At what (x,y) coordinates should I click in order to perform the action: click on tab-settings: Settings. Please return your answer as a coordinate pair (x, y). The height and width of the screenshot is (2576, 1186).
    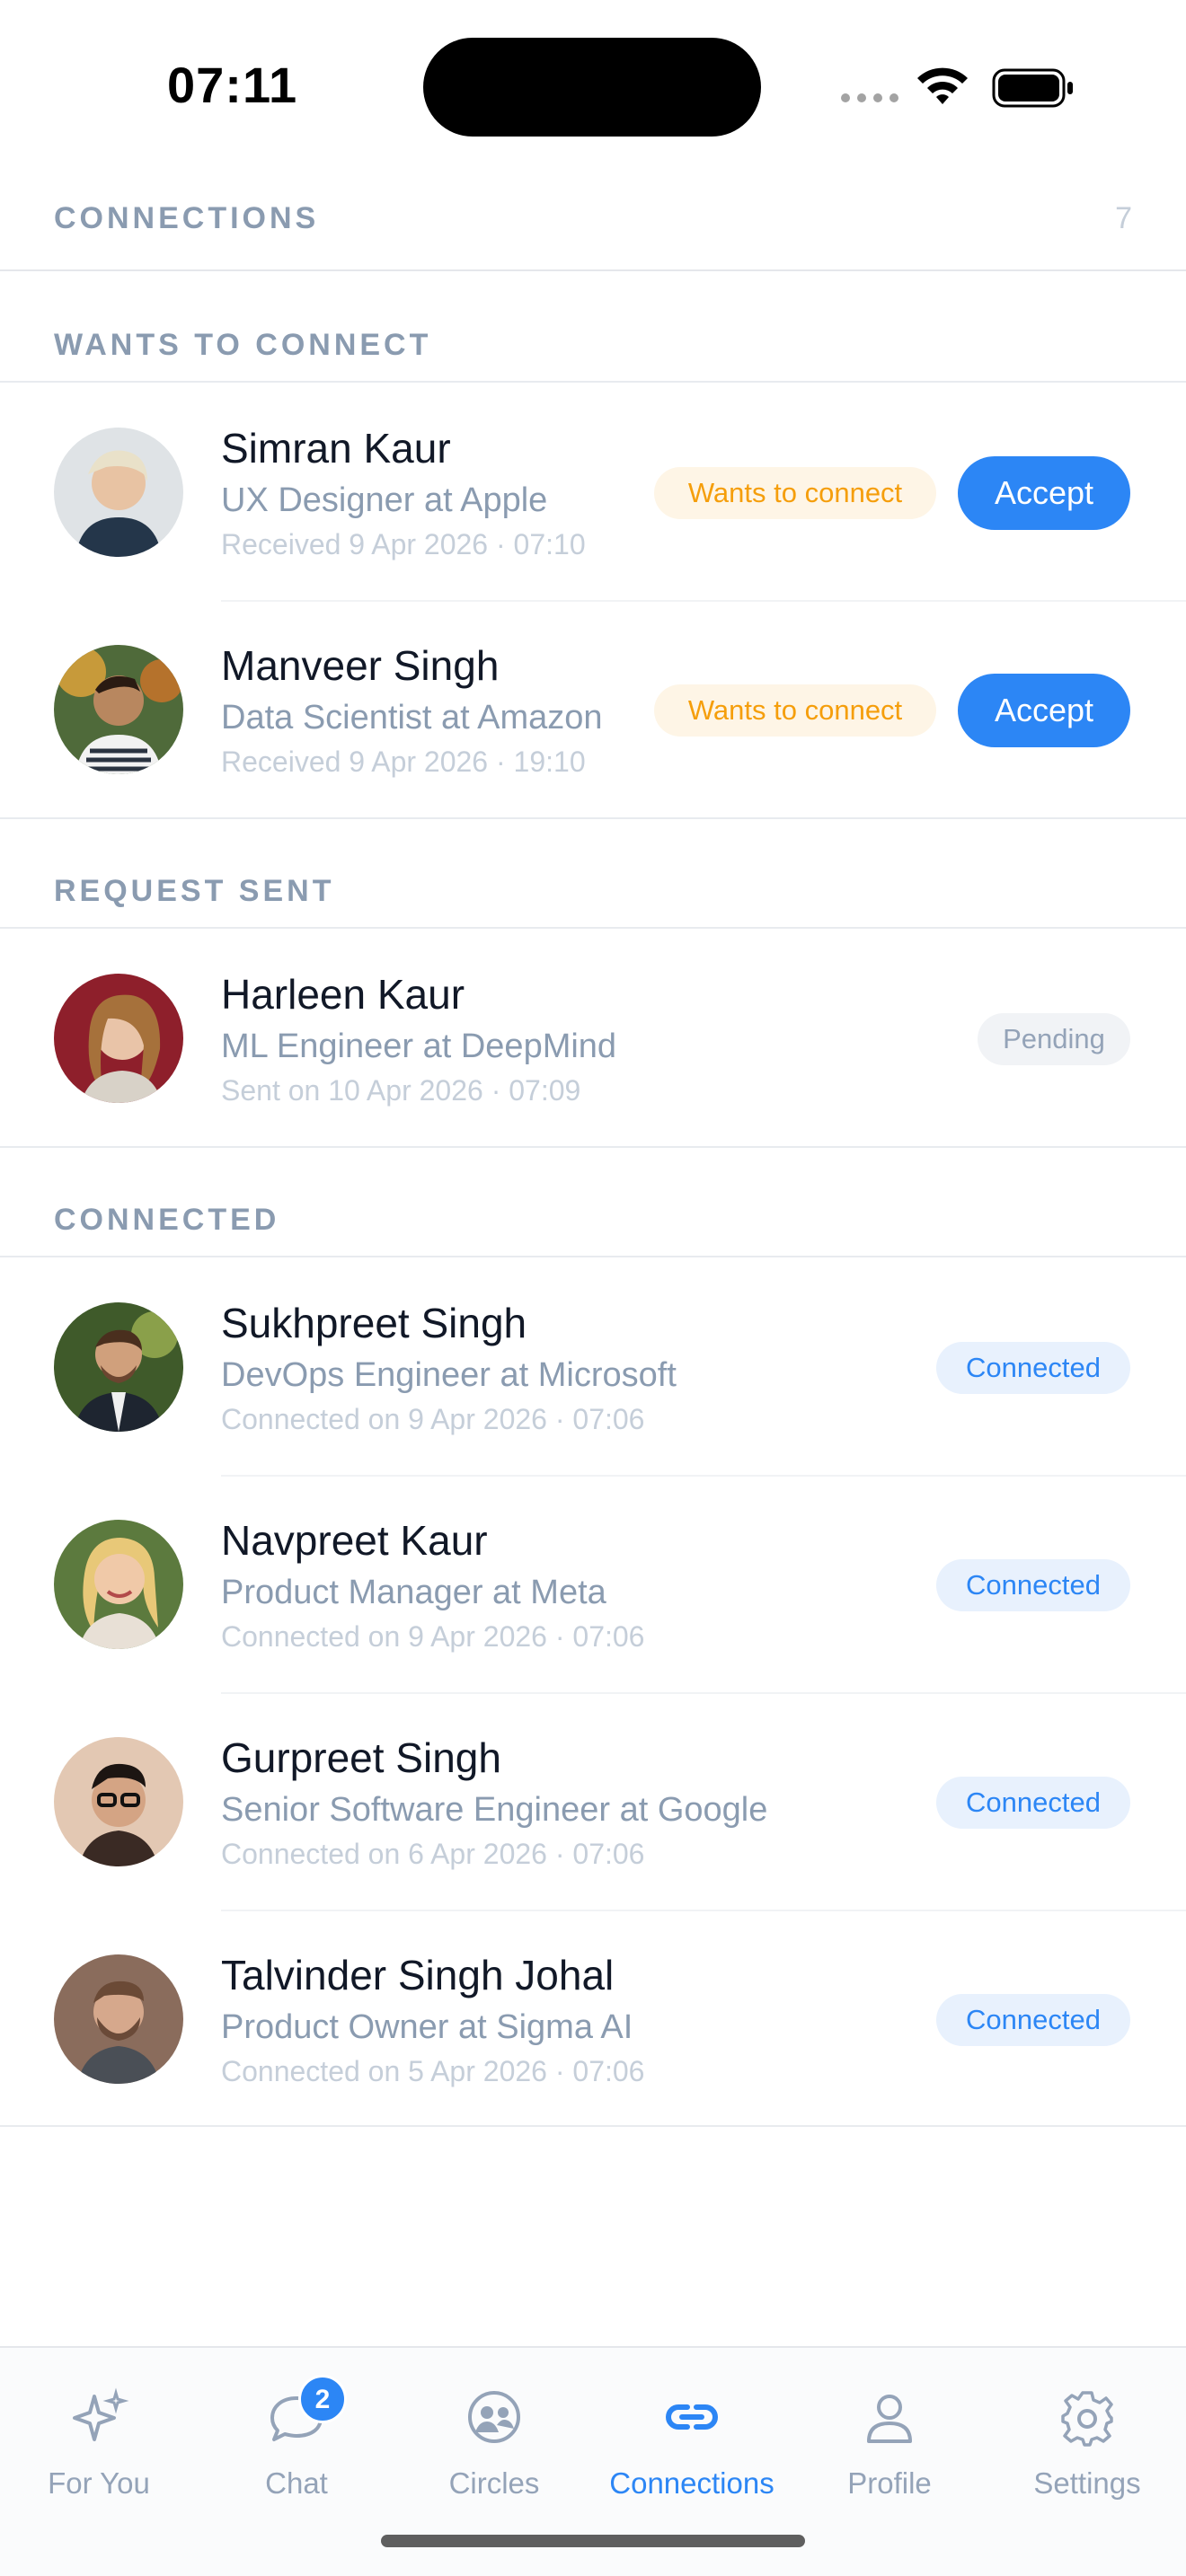
    Looking at the image, I should click on (1087, 2437).